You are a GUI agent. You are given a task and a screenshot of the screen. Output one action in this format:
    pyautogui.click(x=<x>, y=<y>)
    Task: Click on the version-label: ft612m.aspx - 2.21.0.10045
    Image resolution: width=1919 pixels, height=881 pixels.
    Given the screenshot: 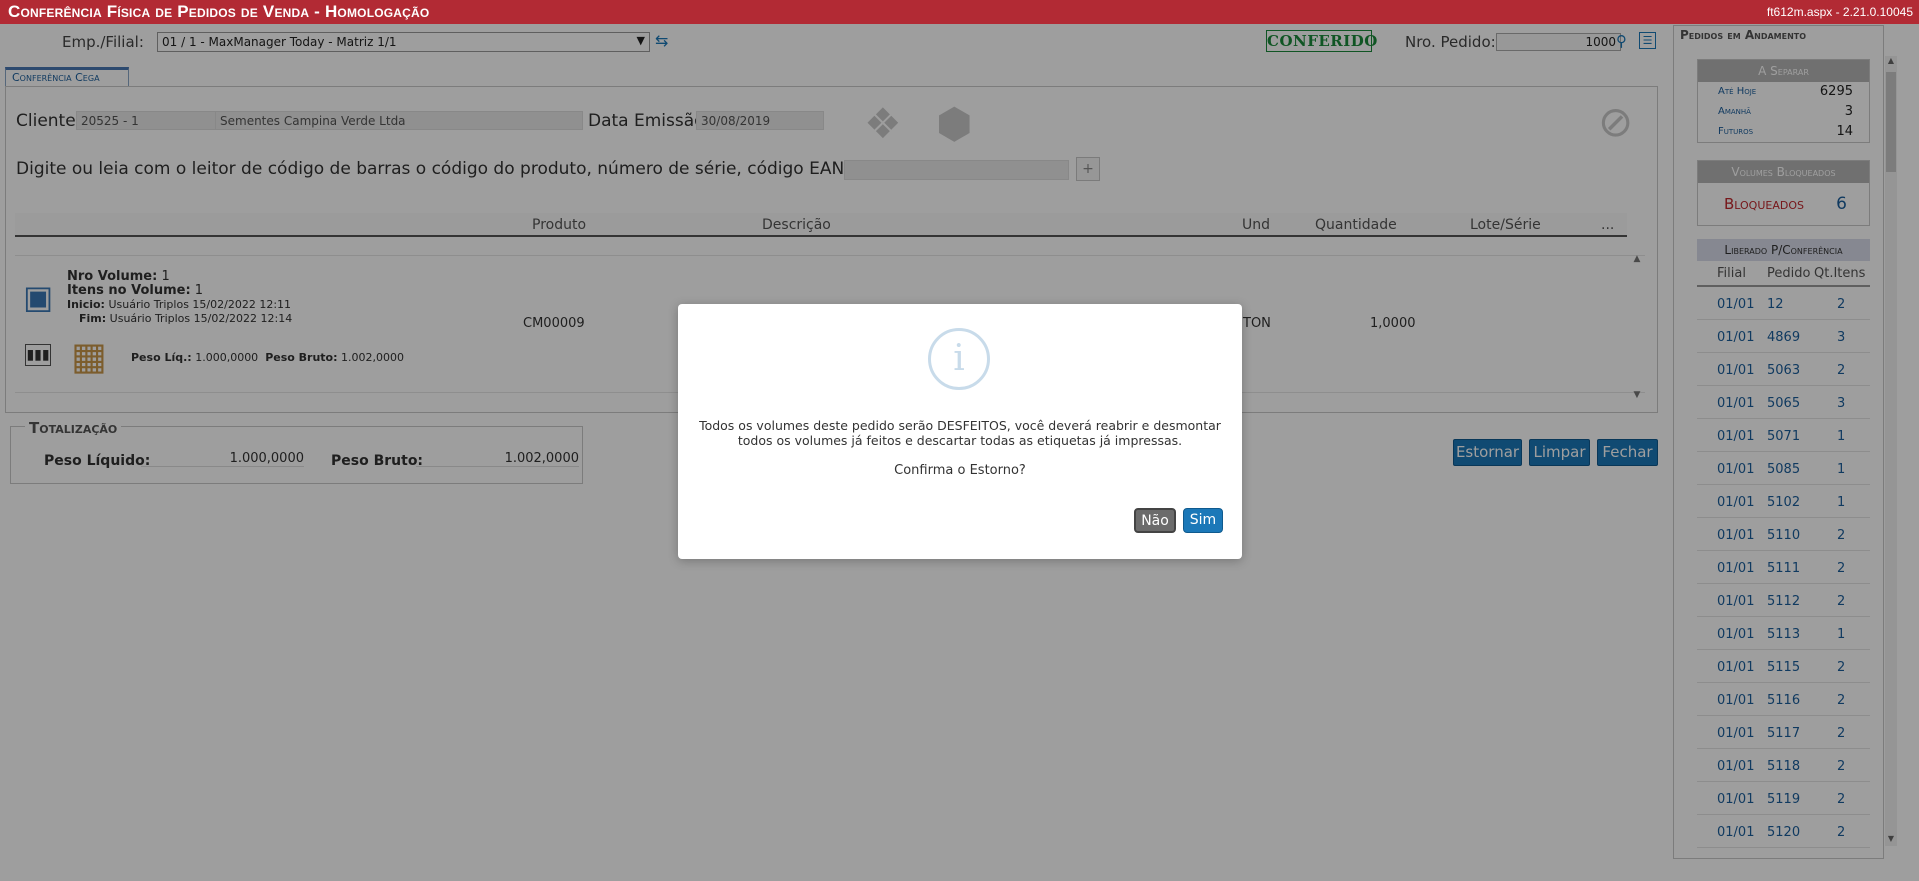 What is the action you would take?
    pyautogui.click(x=1839, y=12)
    